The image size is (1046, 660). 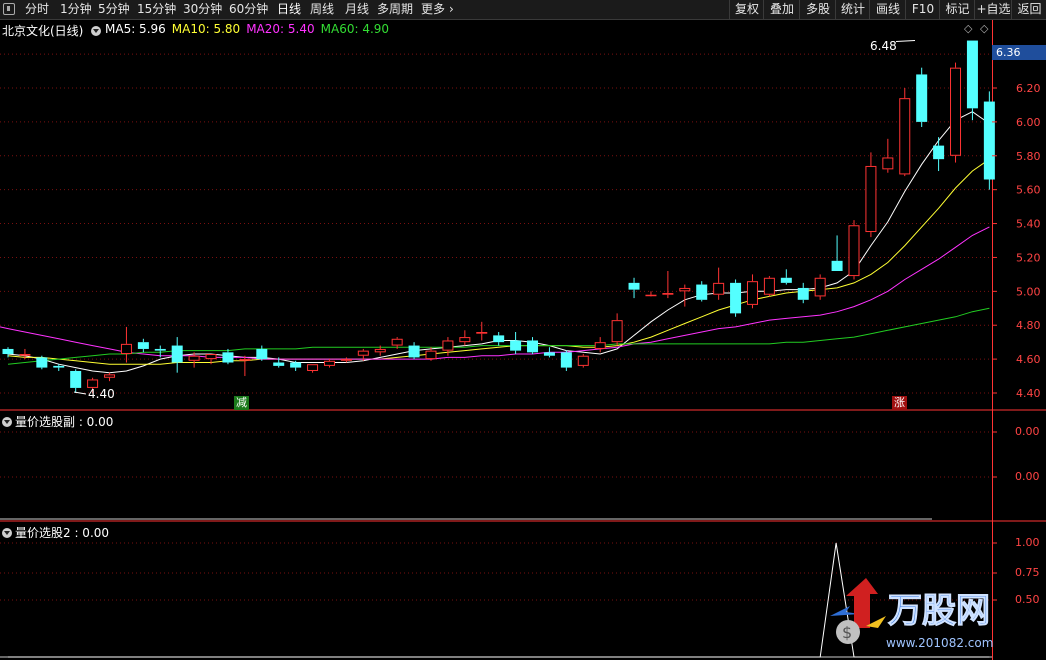 What do you see at coordinates (922, 9) in the screenshot?
I see `toolbar-button-5: F10` at bounding box center [922, 9].